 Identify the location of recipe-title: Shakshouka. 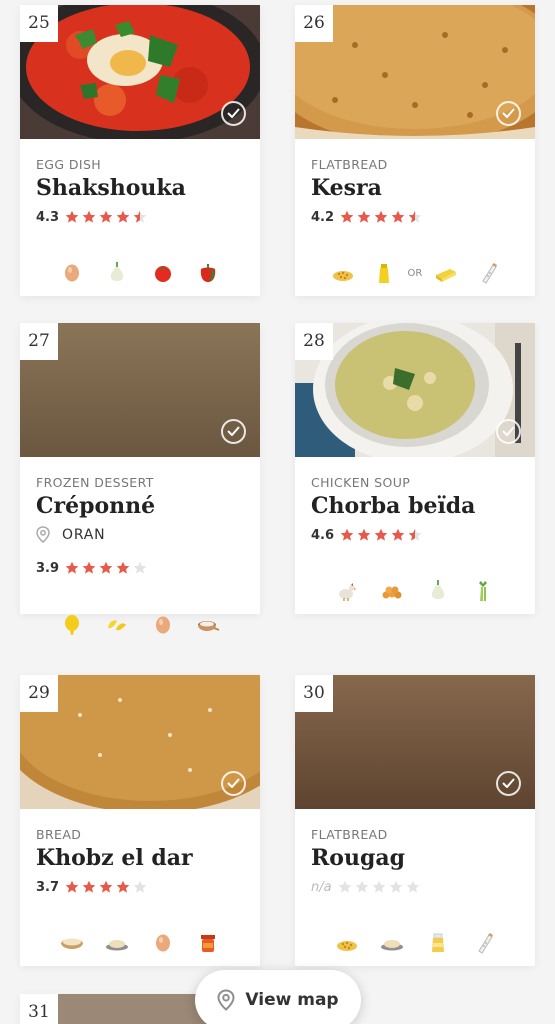
(111, 188).